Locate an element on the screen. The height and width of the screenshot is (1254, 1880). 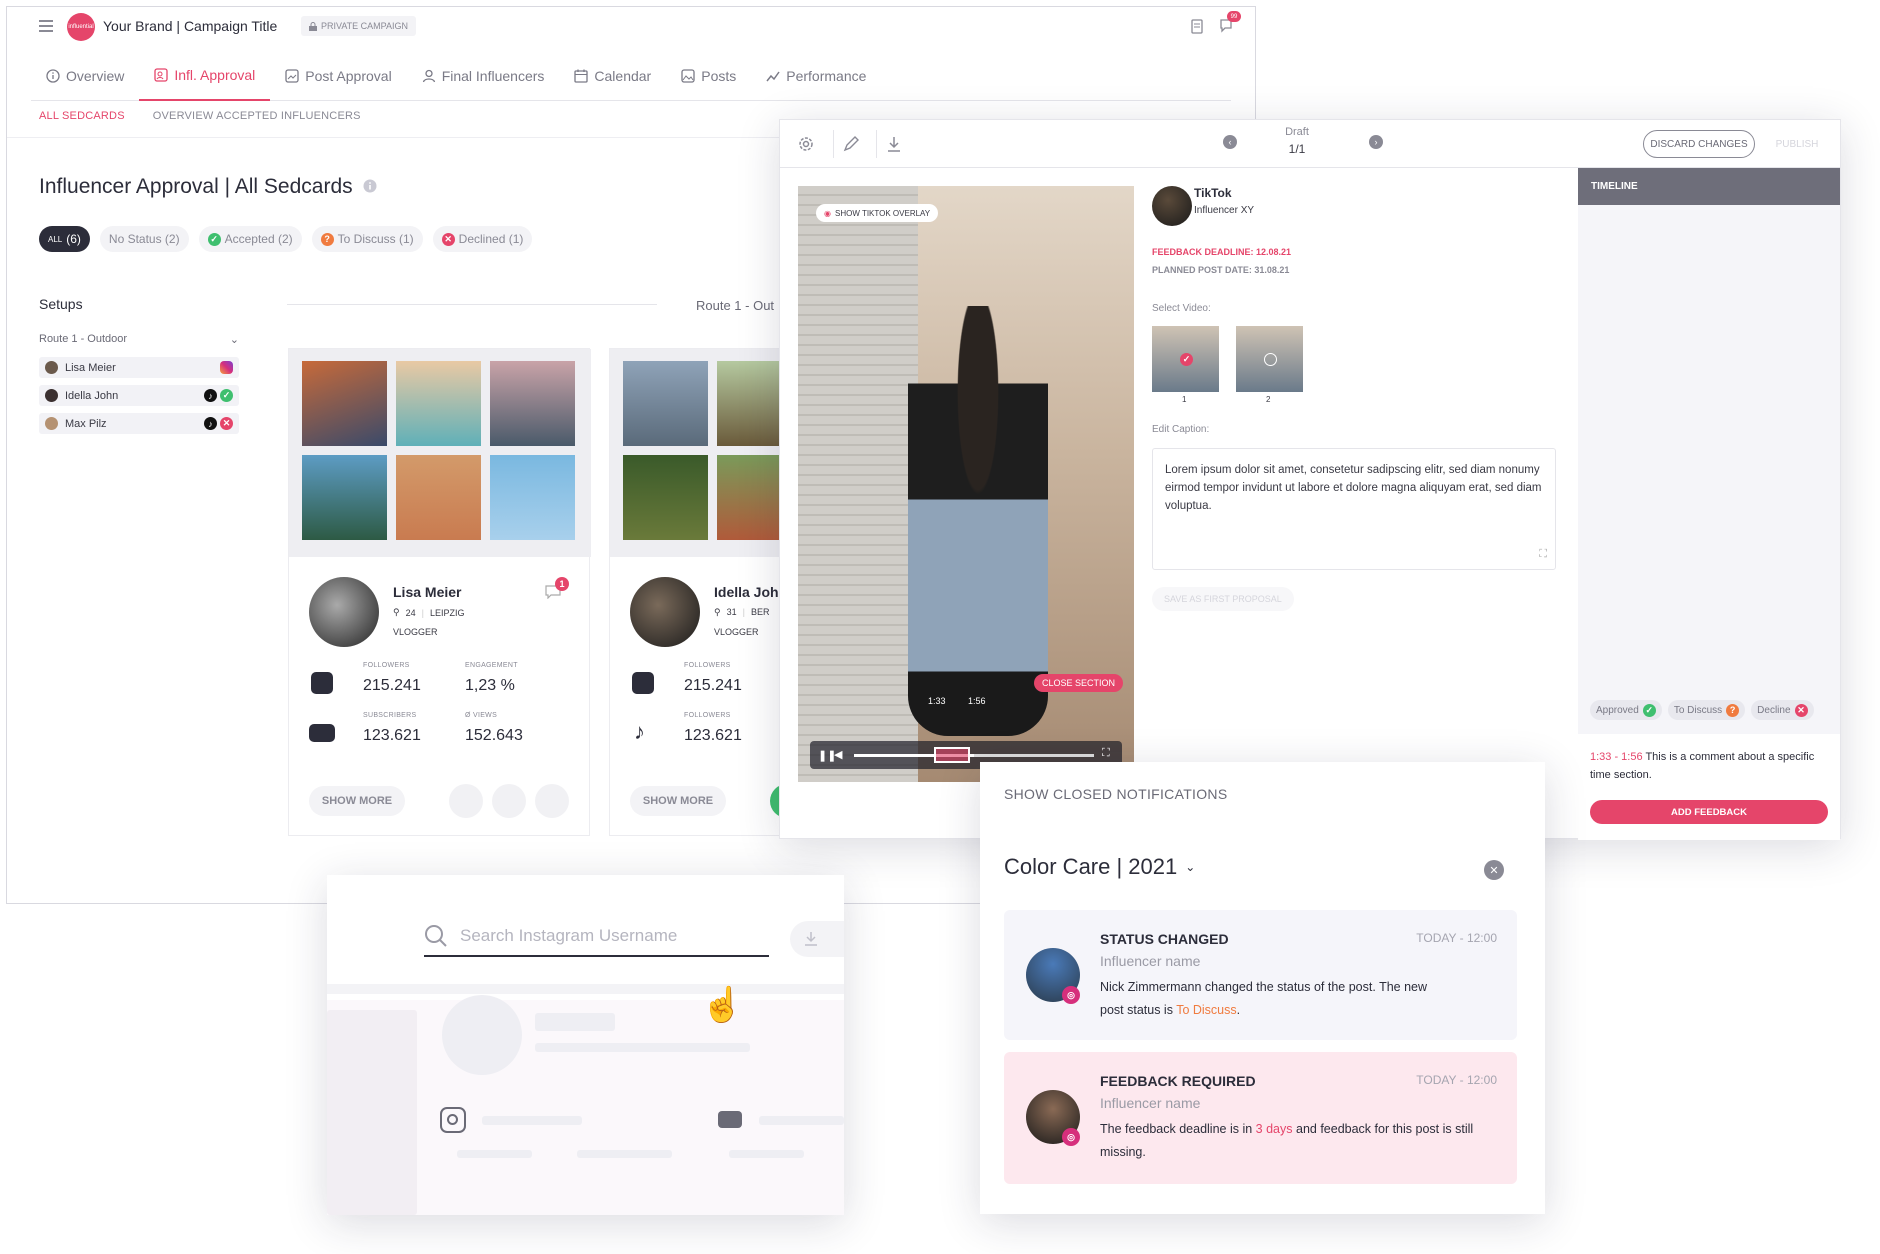
timeline-header: TIMELINE is located at coordinates (1709, 186).